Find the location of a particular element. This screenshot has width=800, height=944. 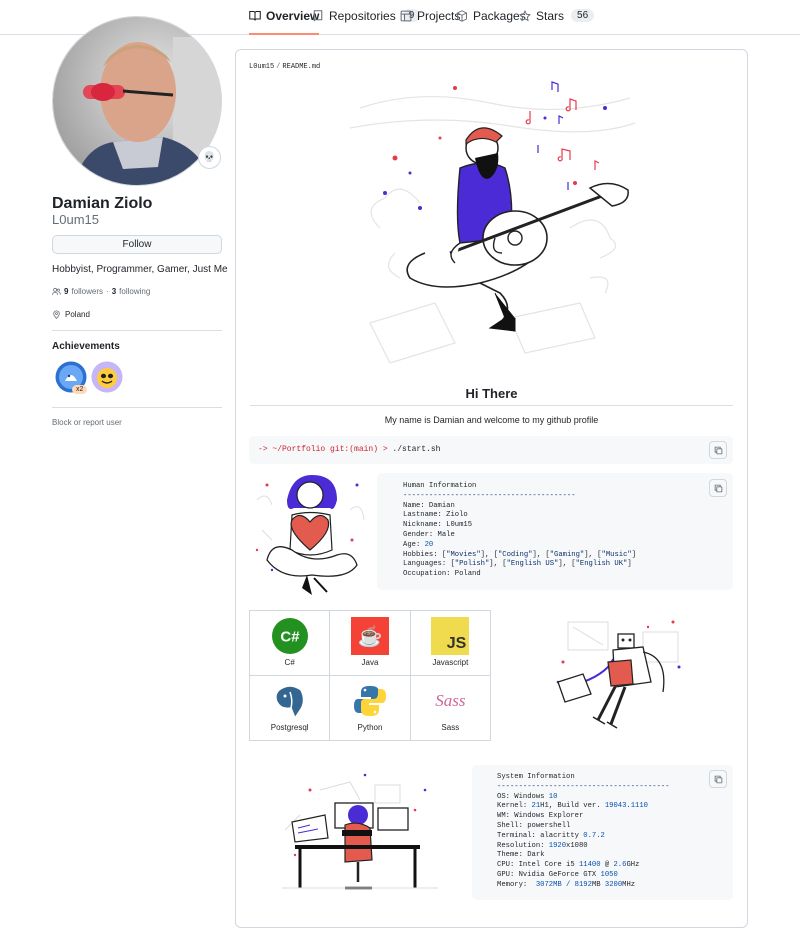

info-key: OS: Windows is located at coordinates (523, 796).